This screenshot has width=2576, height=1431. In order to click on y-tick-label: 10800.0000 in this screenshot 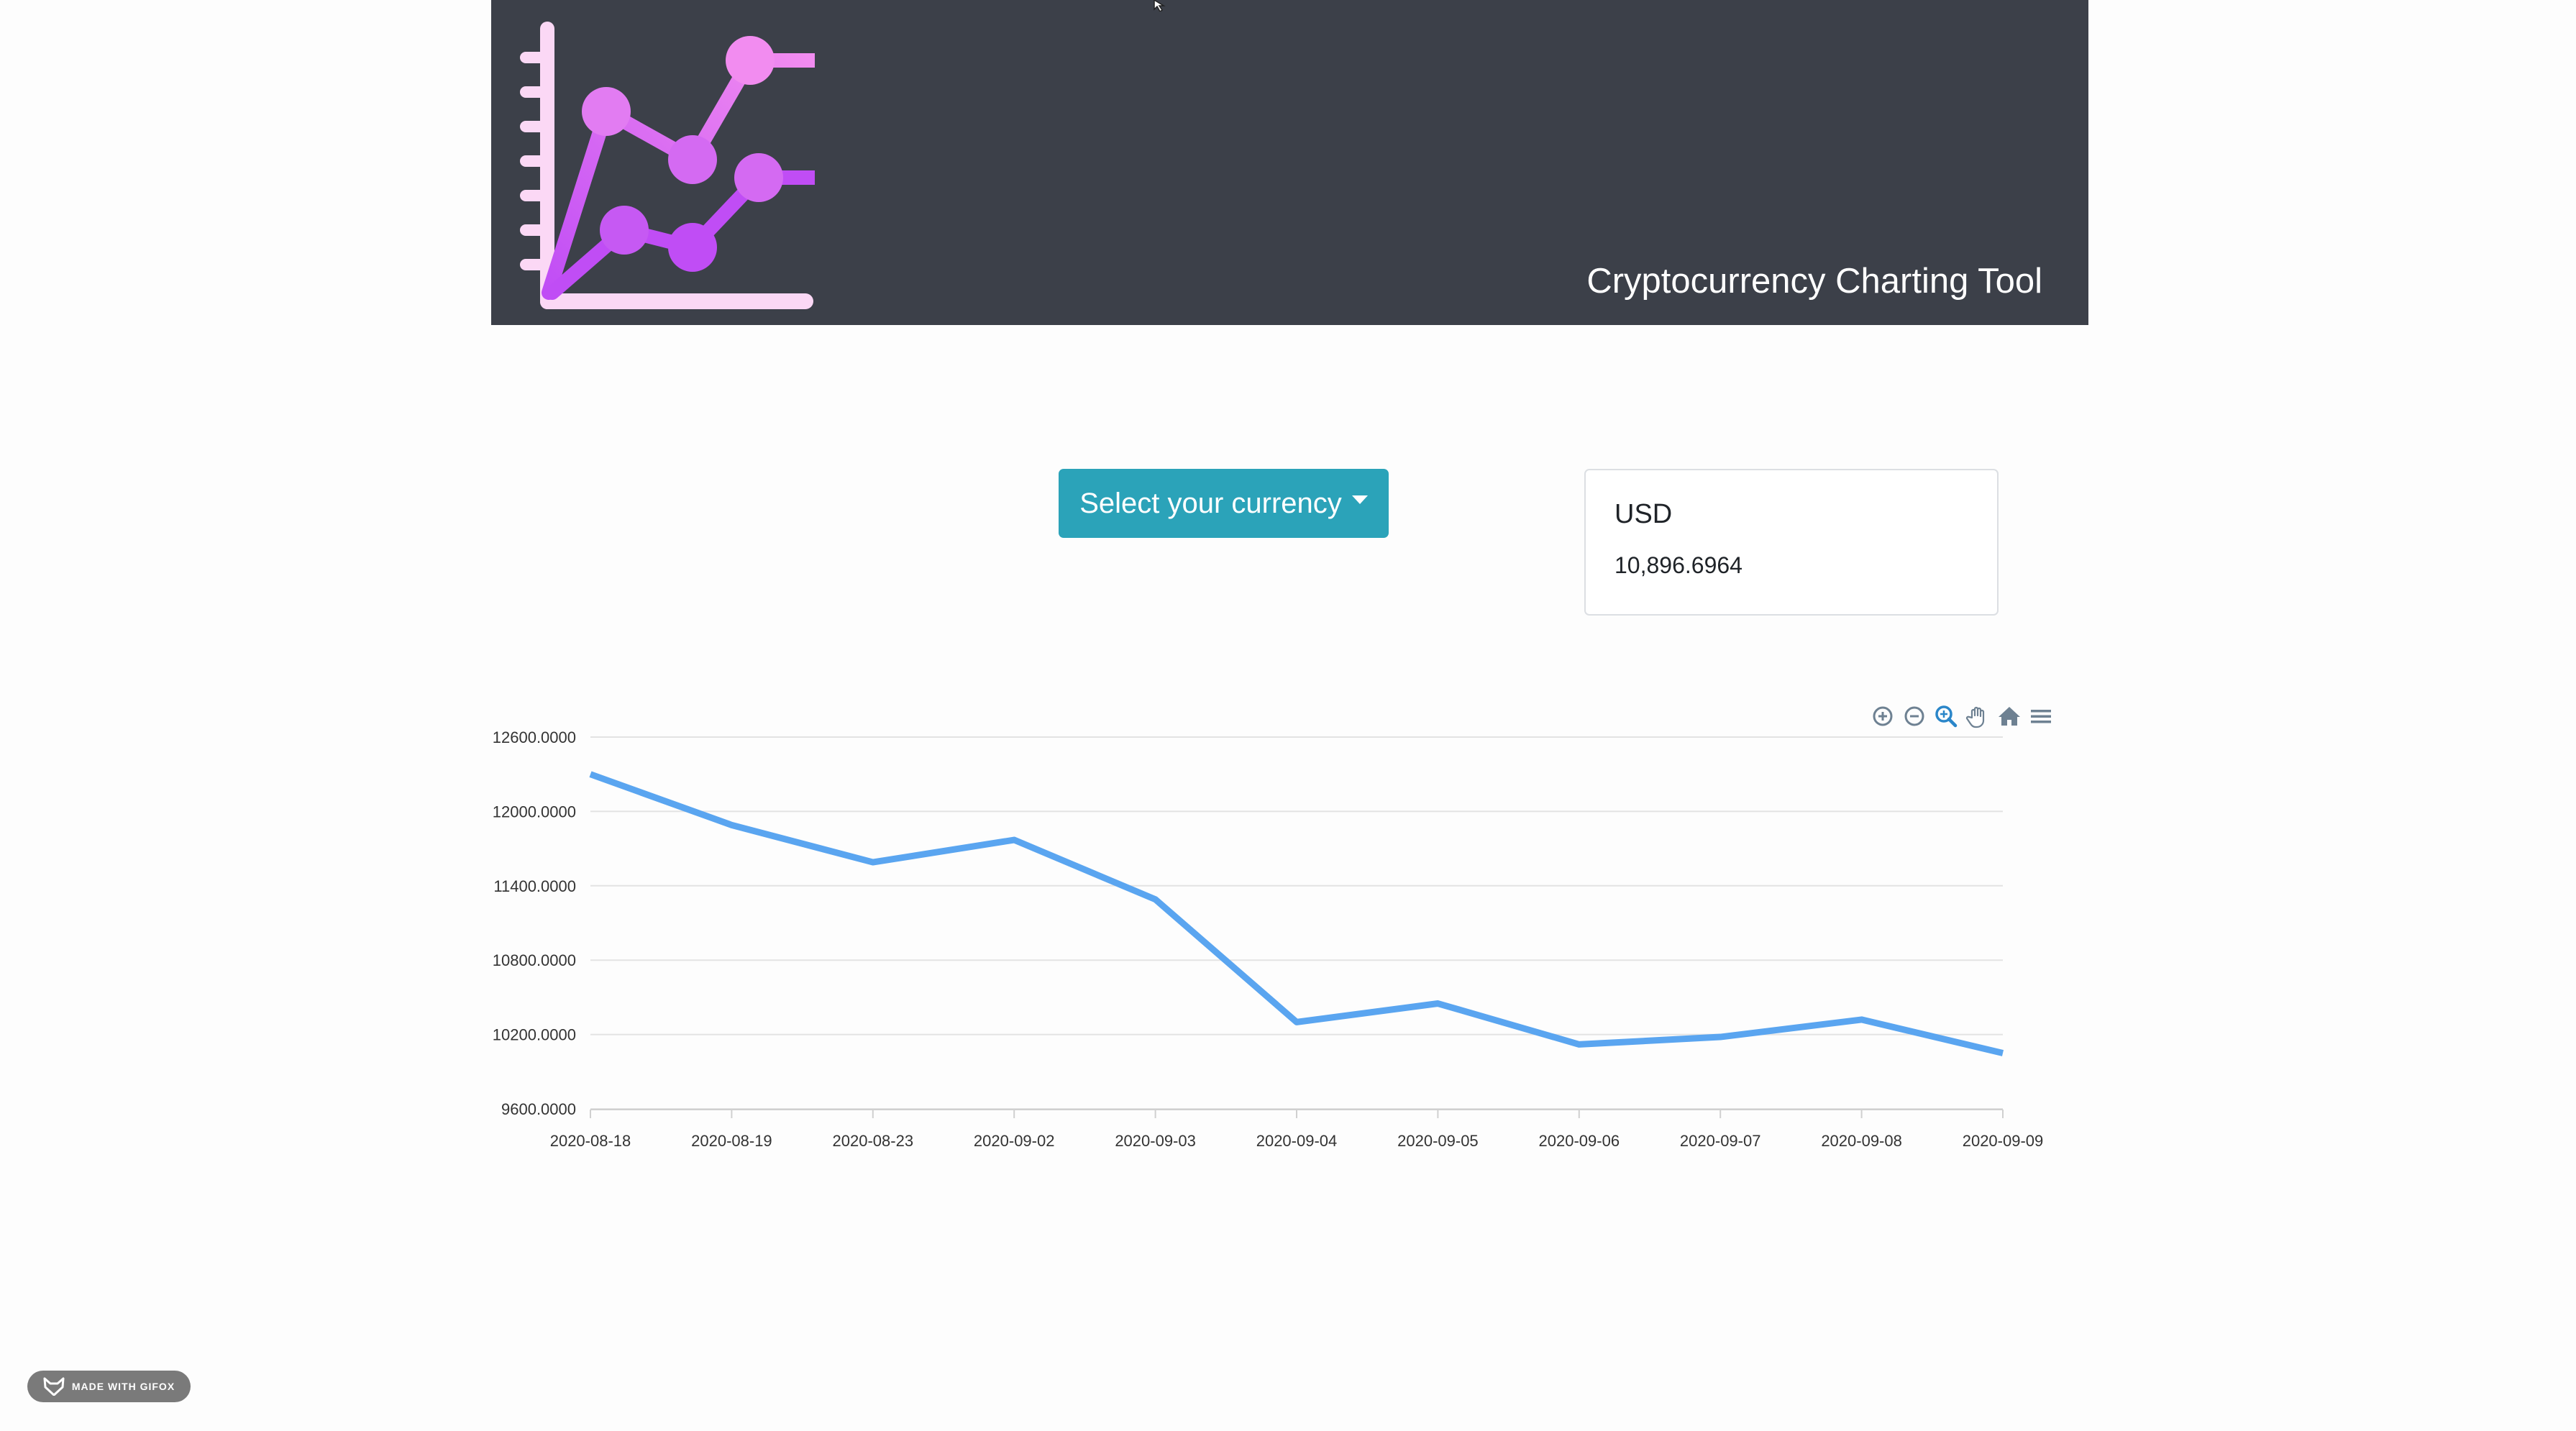, I will do `click(534, 960)`.